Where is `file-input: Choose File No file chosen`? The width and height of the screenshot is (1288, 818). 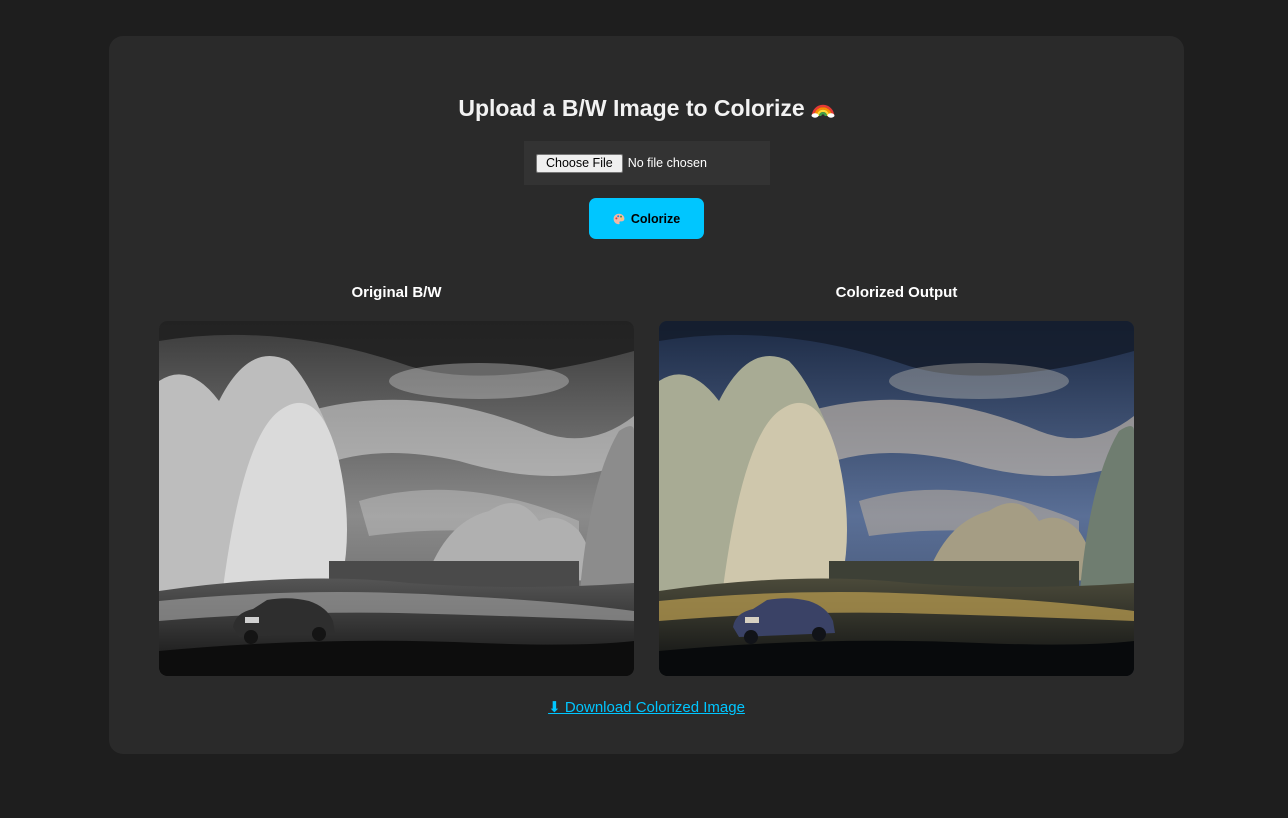 file-input: Choose File No file chosen is located at coordinates (647, 163).